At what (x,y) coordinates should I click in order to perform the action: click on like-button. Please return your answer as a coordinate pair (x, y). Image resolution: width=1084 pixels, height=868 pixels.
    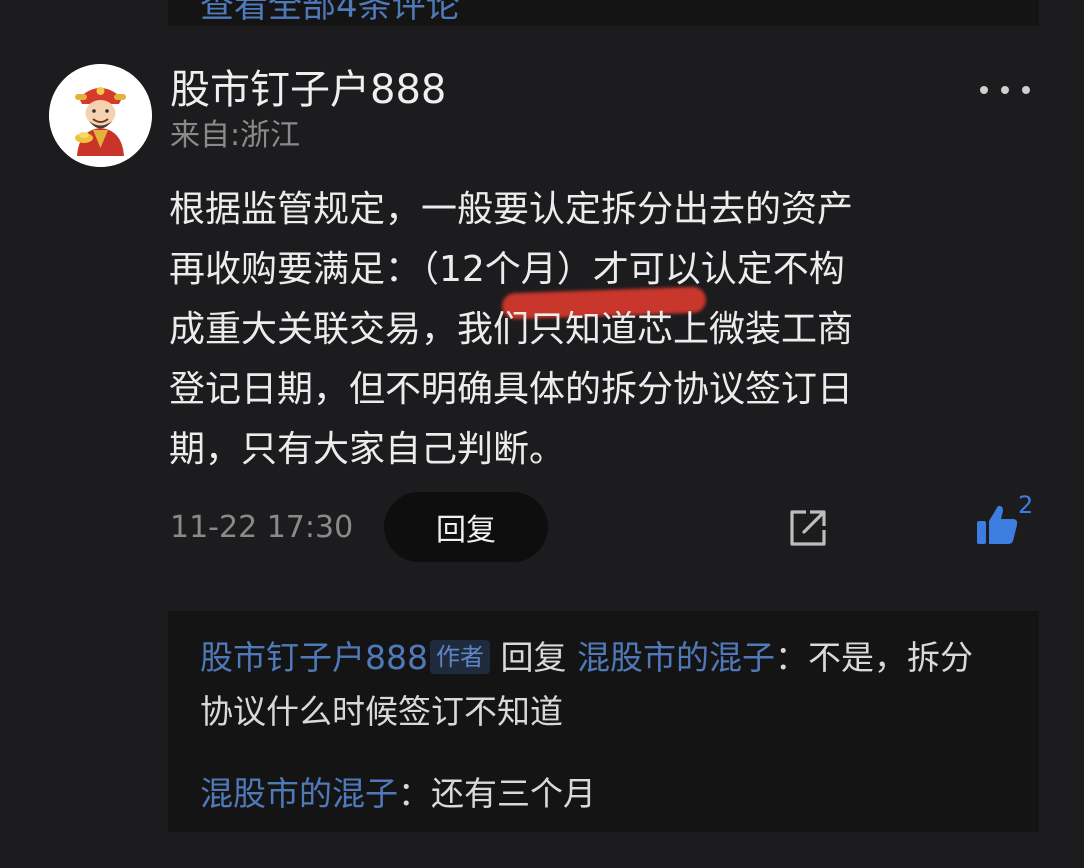
    Looking at the image, I should click on (997, 525).